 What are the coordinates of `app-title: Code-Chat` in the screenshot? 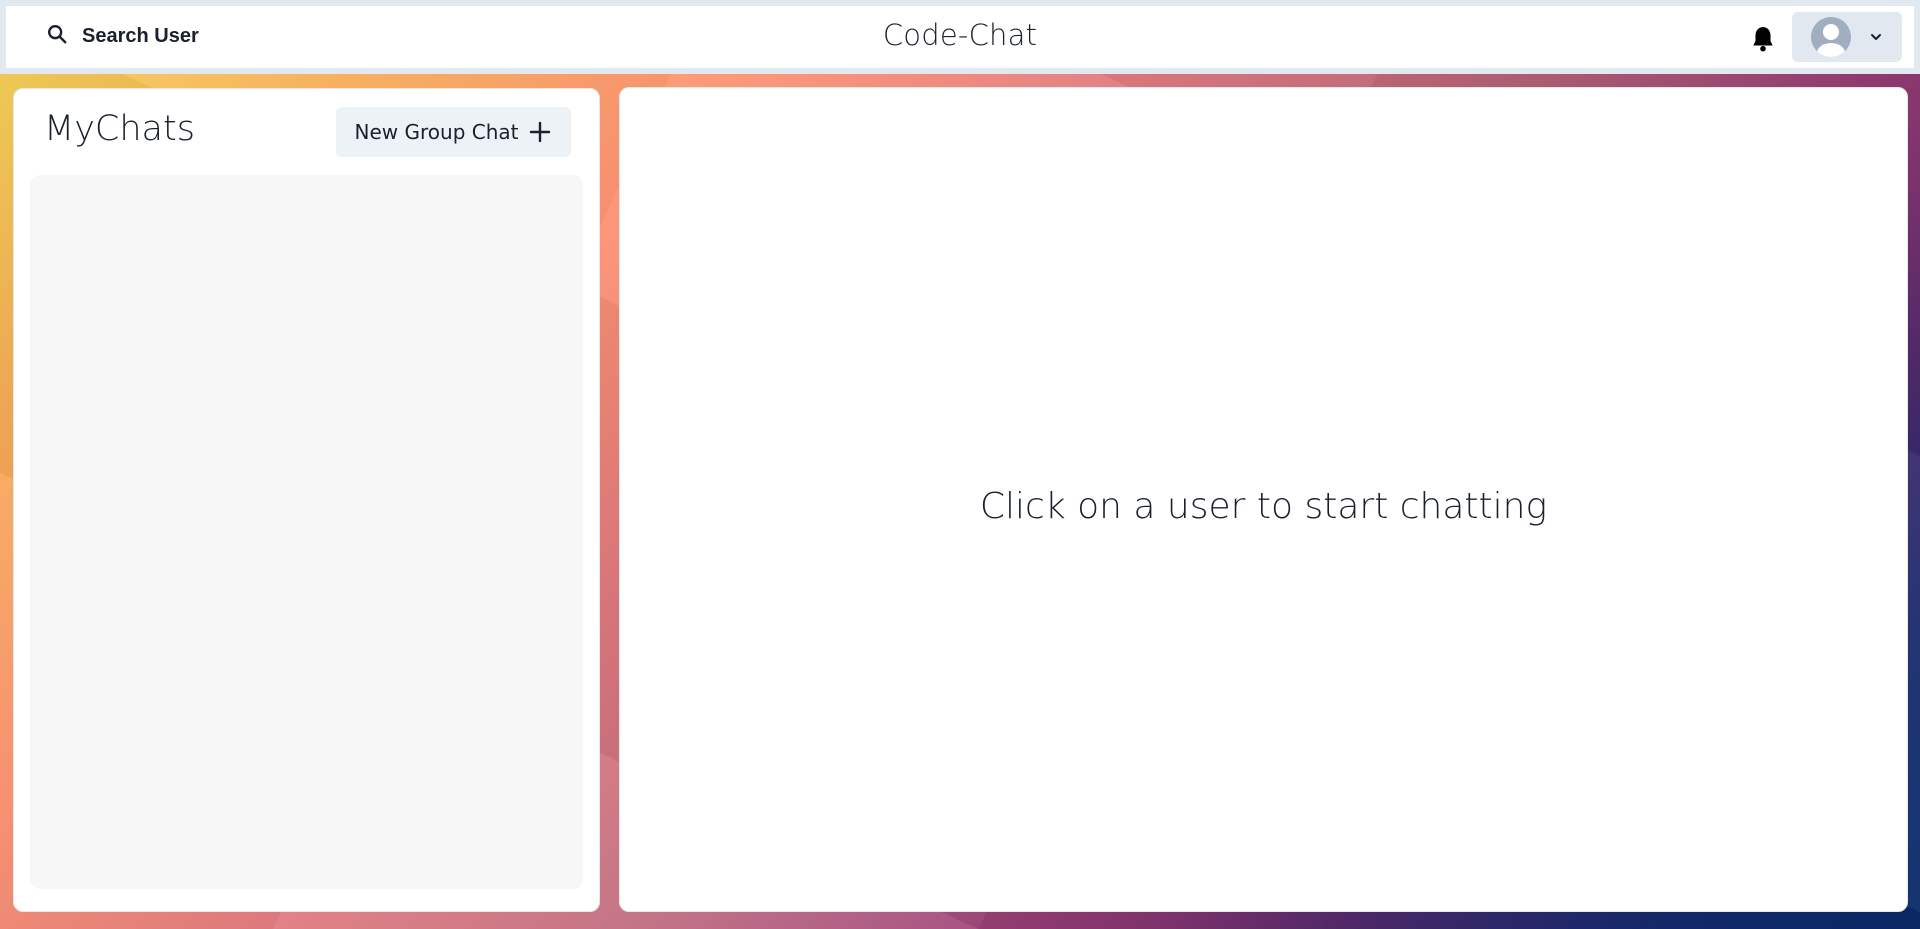 It's located at (960, 35).